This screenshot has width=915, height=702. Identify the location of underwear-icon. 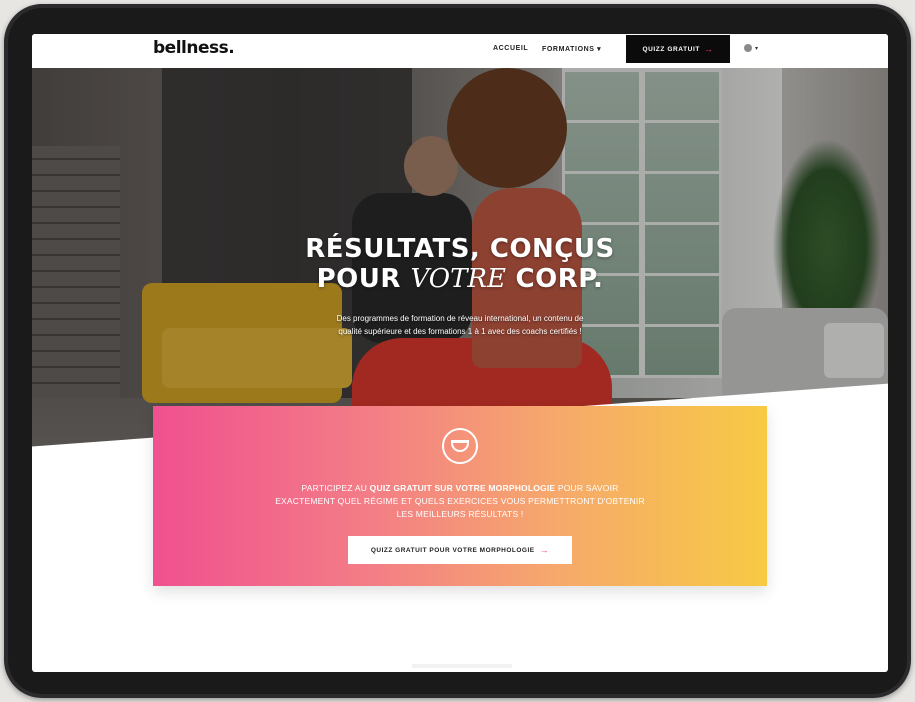
(460, 446).